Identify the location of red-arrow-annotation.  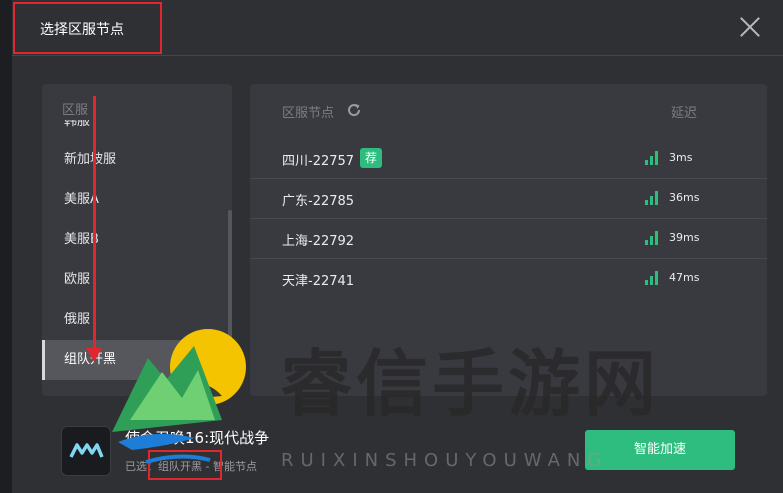
(94, 225).